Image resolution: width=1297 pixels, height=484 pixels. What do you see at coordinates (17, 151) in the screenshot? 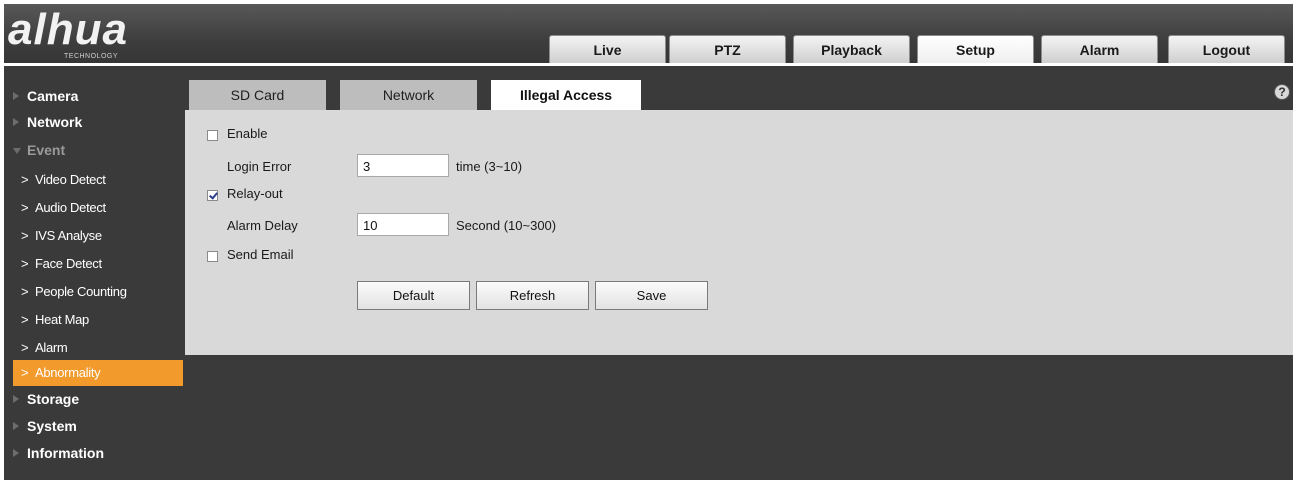
I see `triangle-down-icon` at bounding box center [17, 151].